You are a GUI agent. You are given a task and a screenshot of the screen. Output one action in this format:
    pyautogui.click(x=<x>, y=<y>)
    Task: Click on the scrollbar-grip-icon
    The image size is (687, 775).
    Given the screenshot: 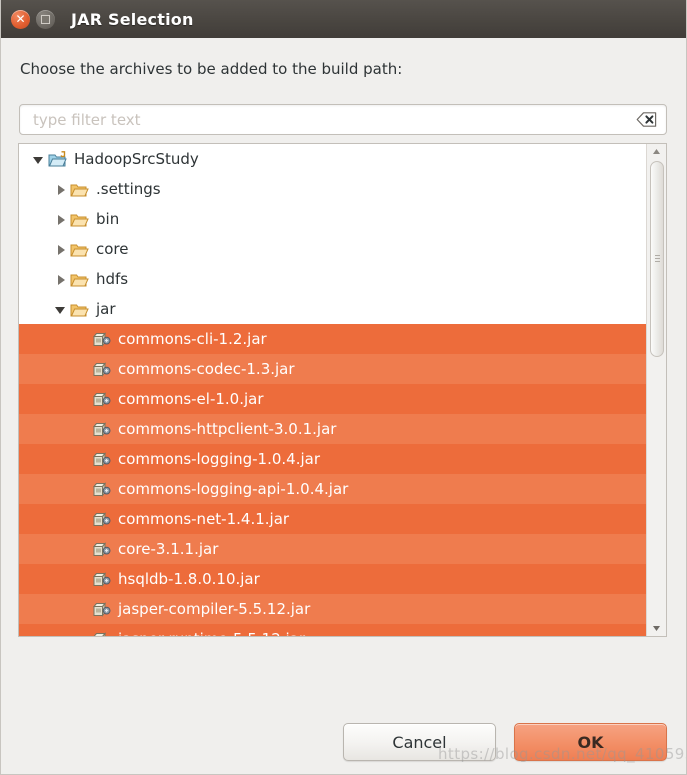 What is the action you would take?
    pyautogui.click(x=657, y=259)
    